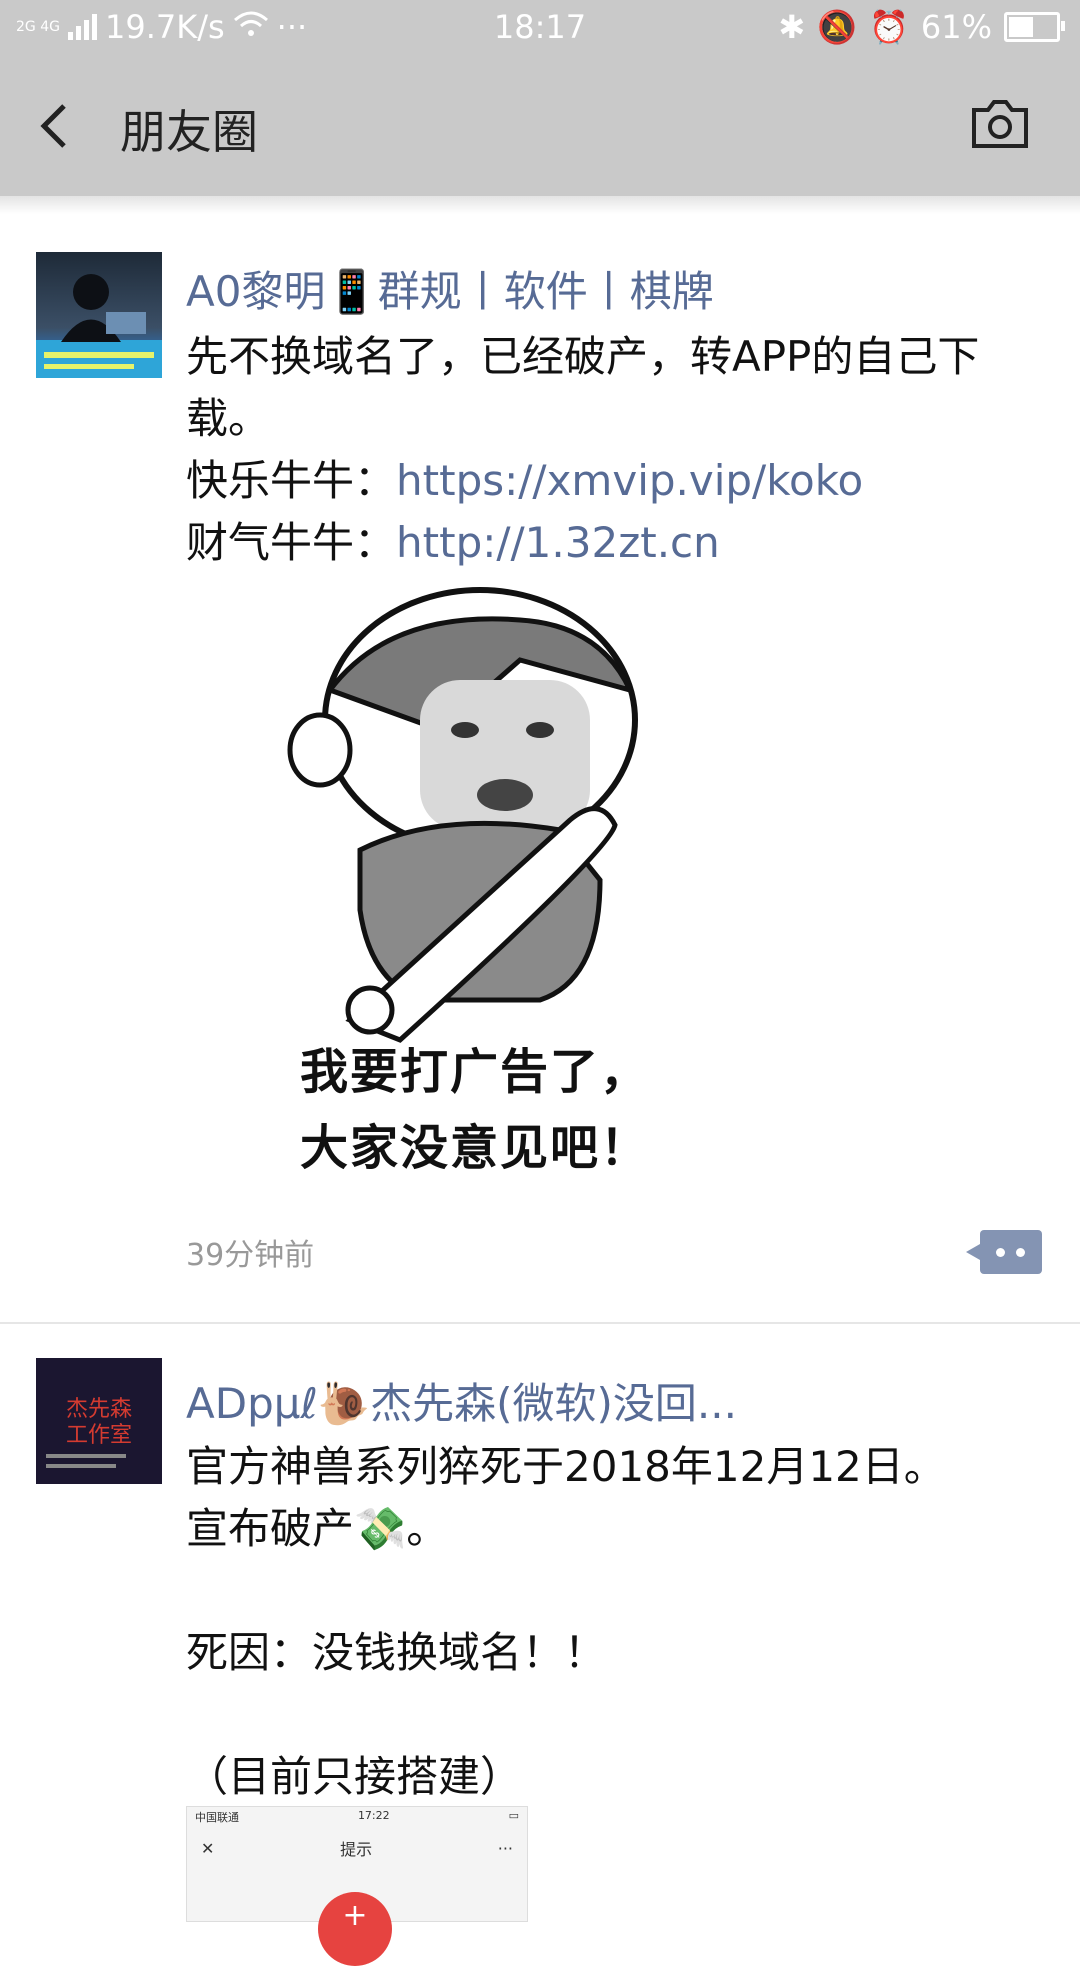  I want to click on link-row: 财气牛牛：http://1.32zt.cn, so click(616, 543).